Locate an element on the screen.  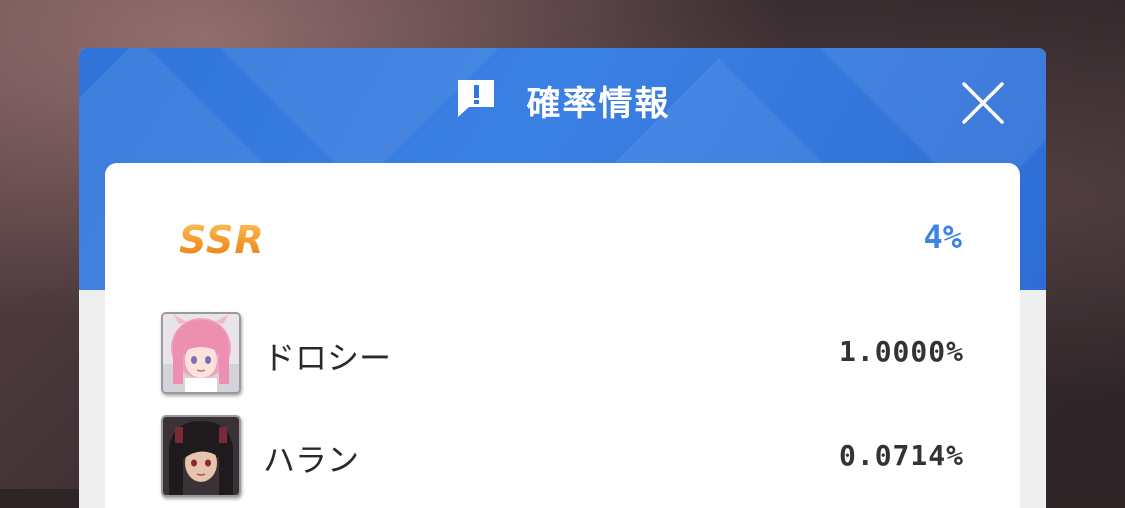
character-name: ドロシー is located at coordinates (327, 358).